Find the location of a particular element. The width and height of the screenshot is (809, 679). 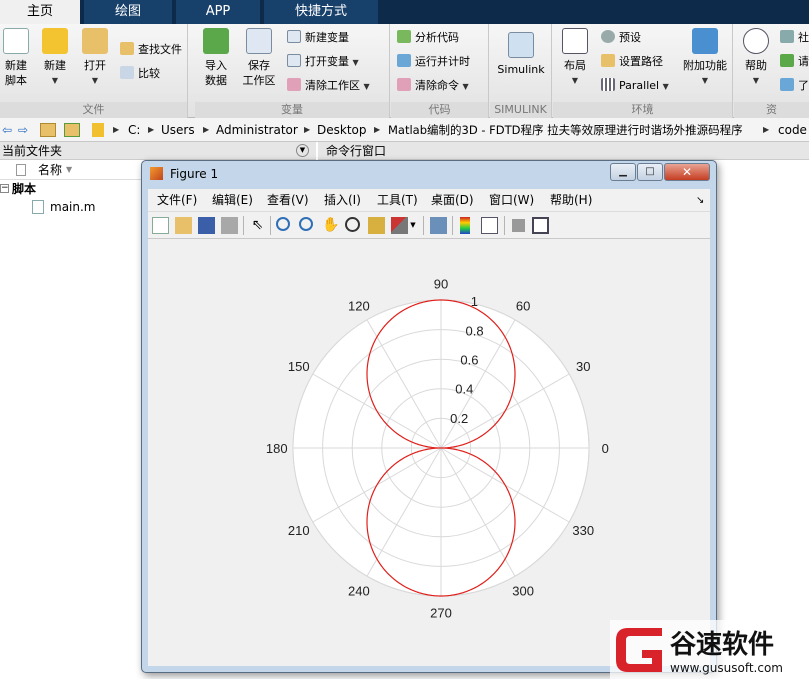

clear-commands-icon is located at coordinates (404, 84).